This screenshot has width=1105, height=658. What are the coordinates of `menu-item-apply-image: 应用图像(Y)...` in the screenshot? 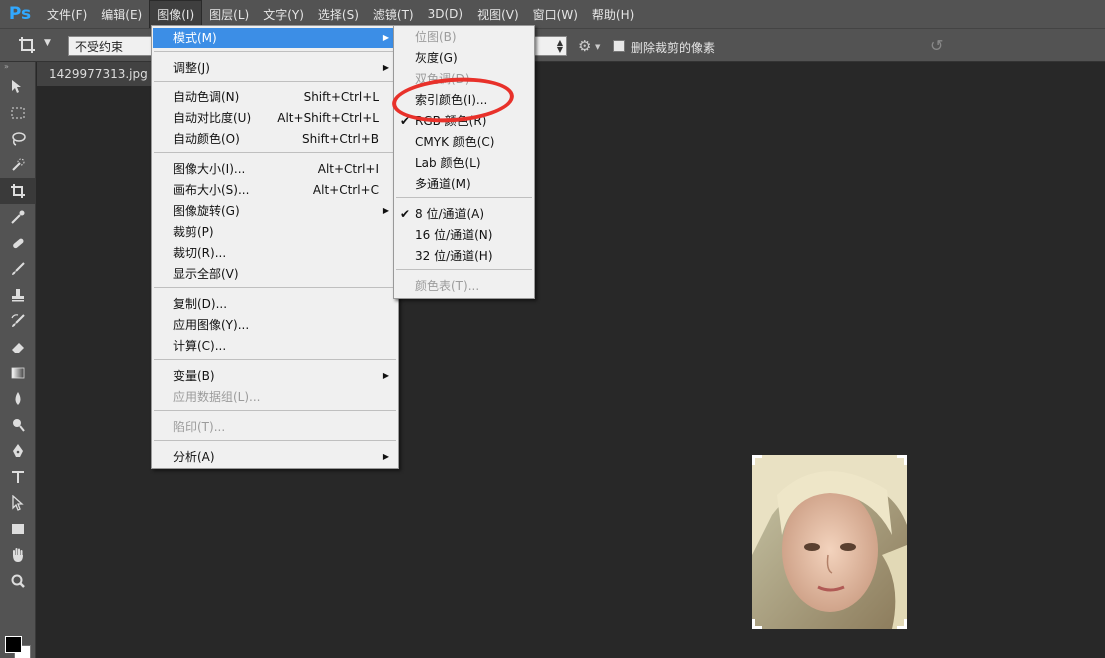 It's located at (275, 325).